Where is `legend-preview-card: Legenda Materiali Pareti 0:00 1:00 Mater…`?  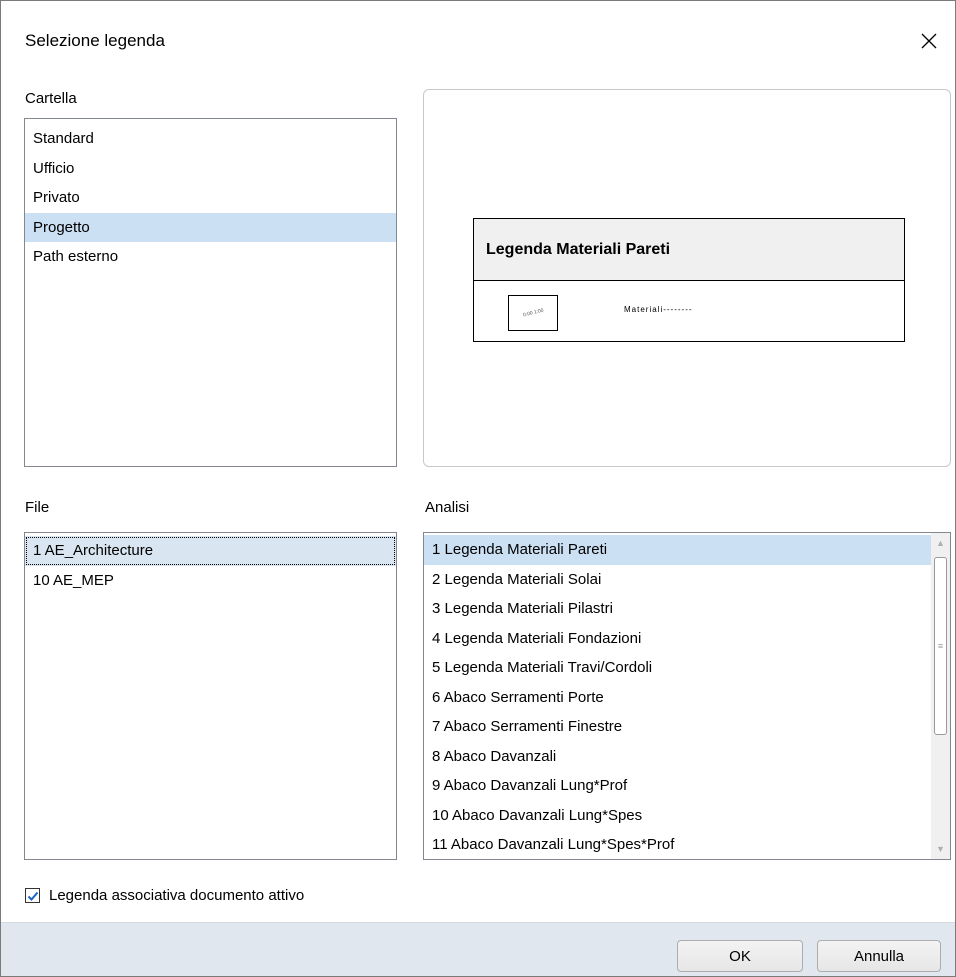
legend-preview-card: Legenda Materiali Pareti 0:00 1:00 Mater… is located at coordinates (689, 280).